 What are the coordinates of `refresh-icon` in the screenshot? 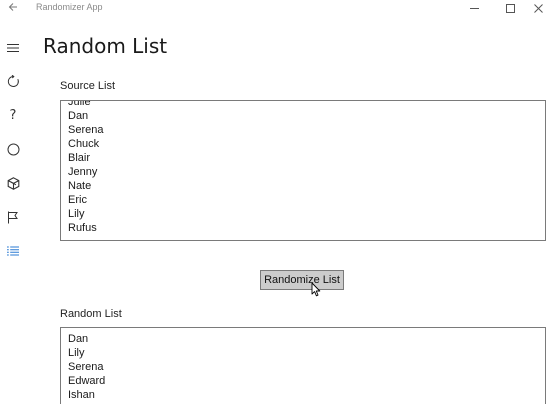 It's located at (13, 81).